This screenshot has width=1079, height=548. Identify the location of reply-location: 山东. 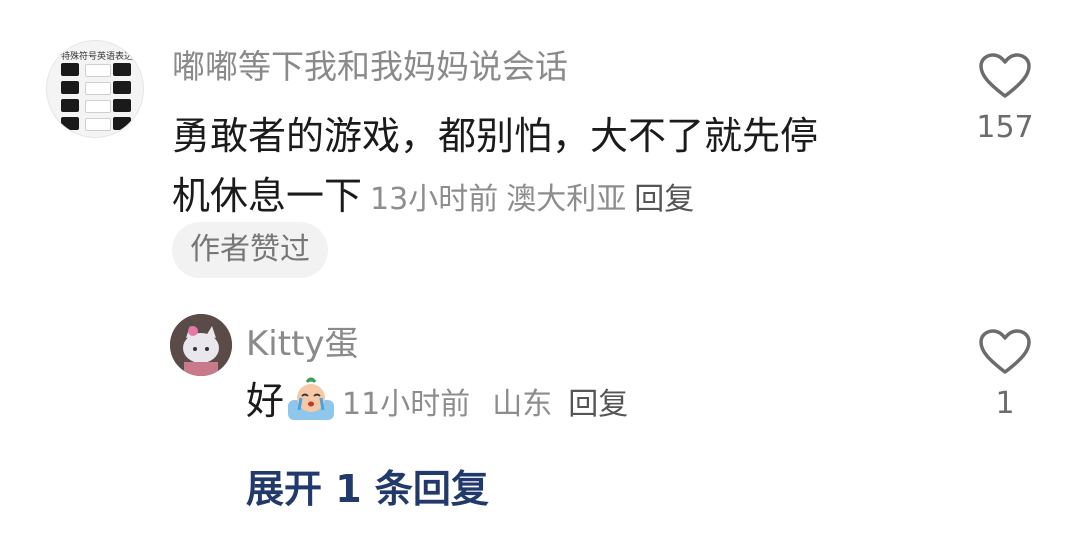
(522, 404).